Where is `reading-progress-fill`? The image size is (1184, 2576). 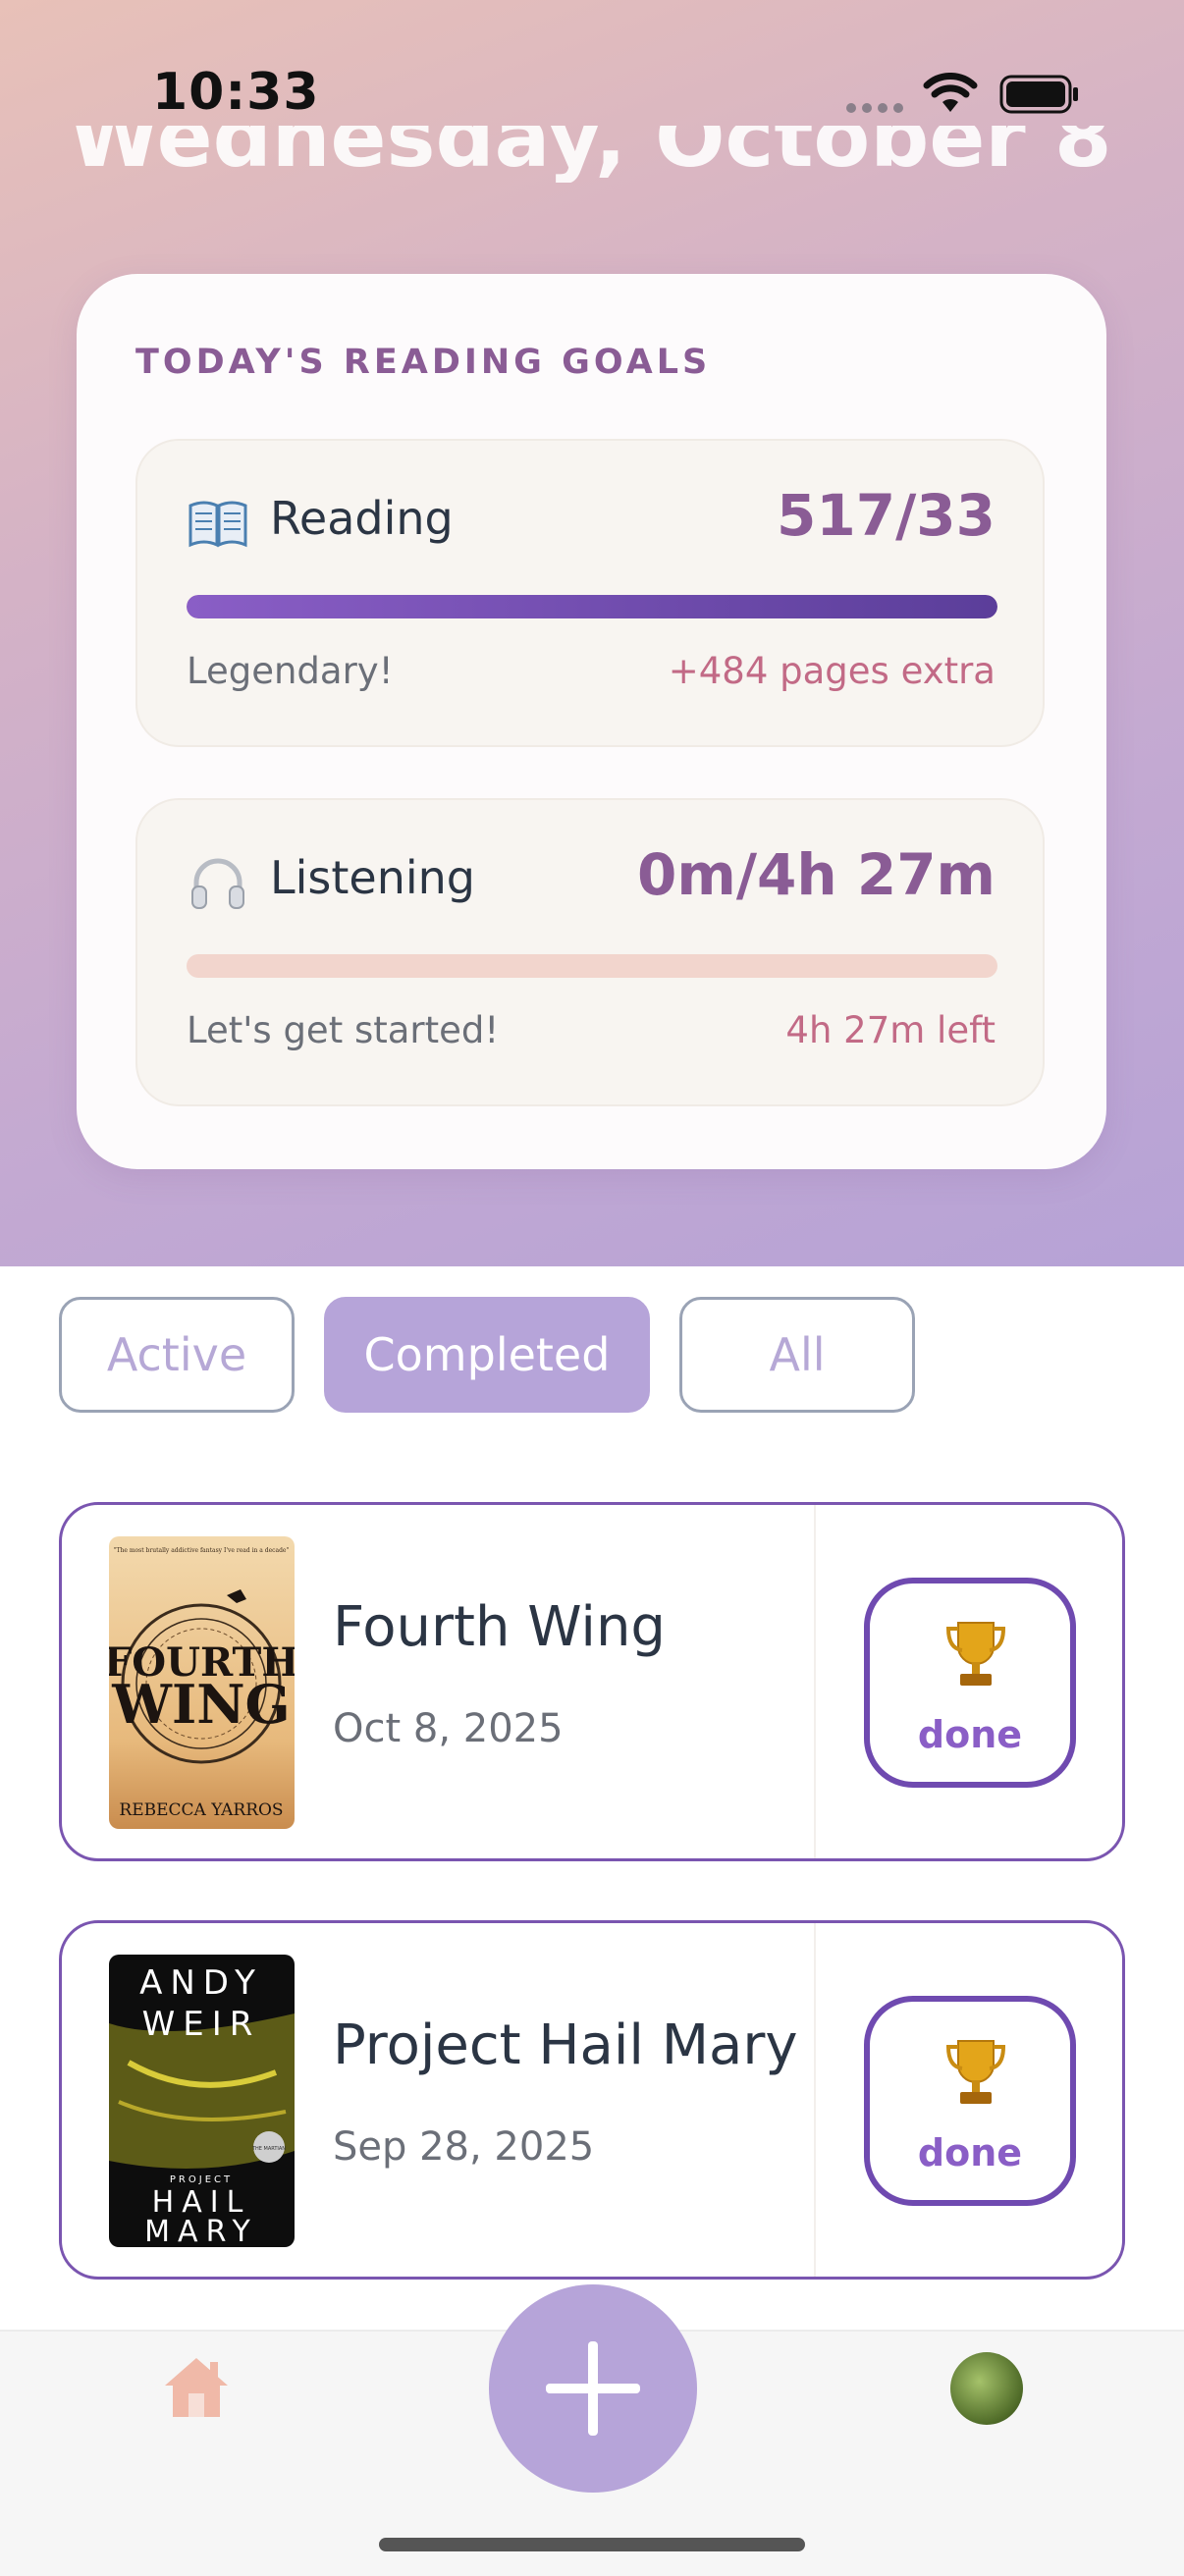
reading-progress-fill is located at coordinates (592, 606).